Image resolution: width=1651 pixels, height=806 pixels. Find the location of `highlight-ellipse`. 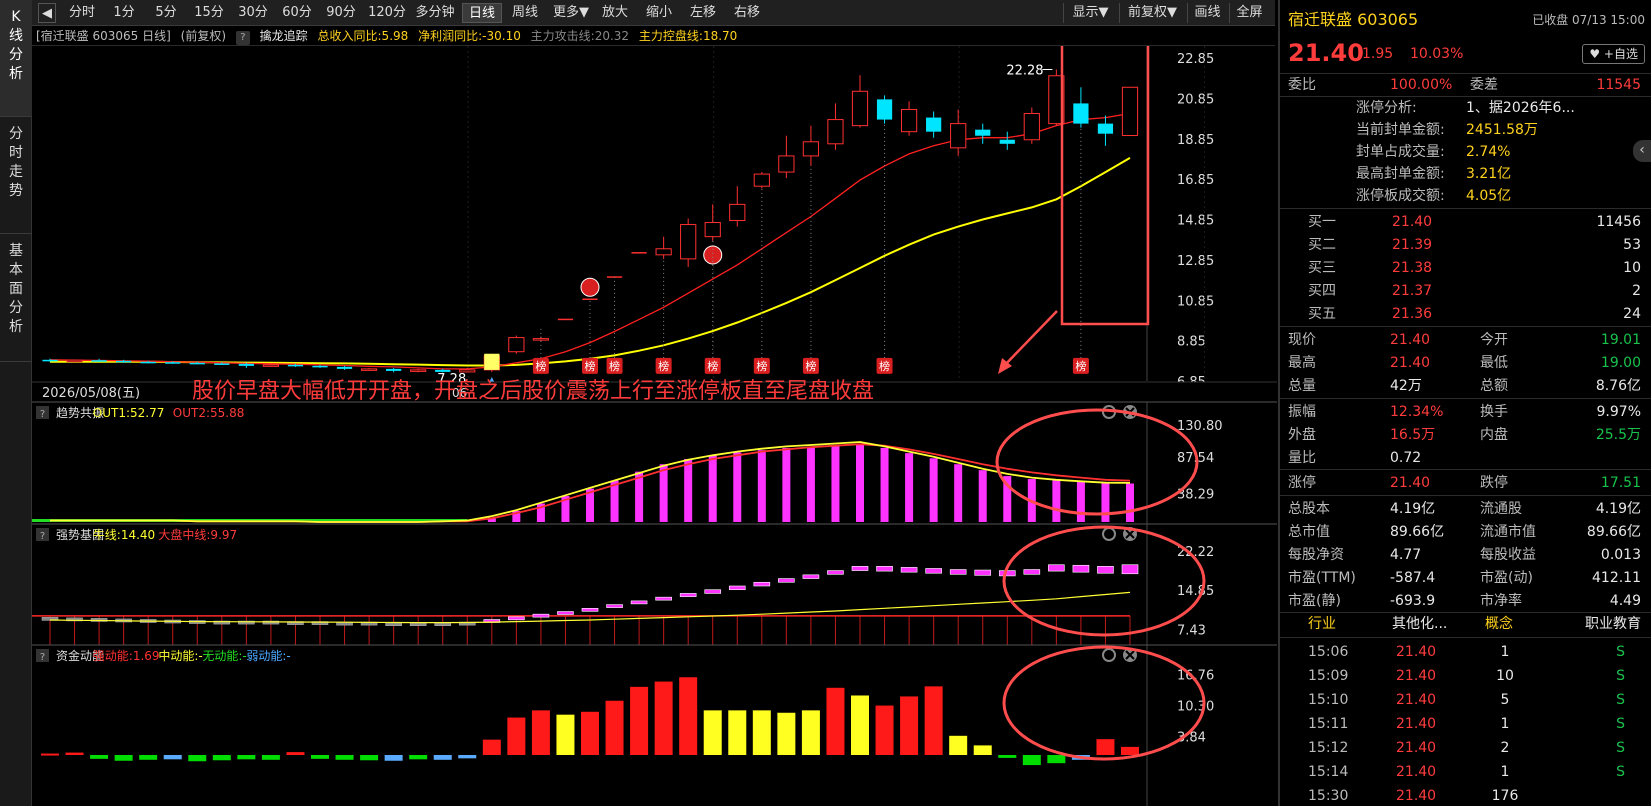

highlight-ellipse is located at coordinates (1104, 581).